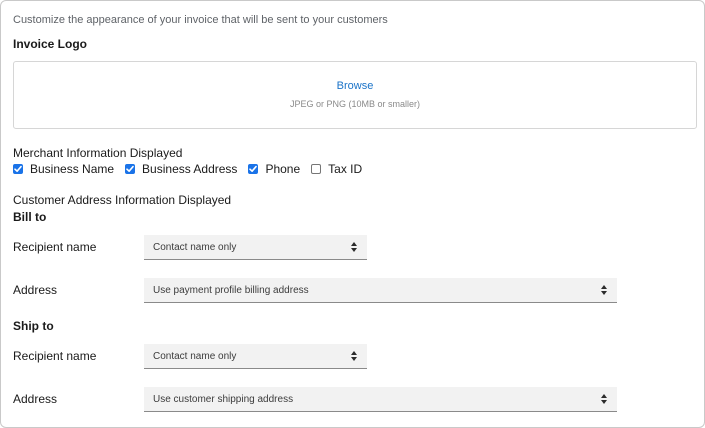 The width and height of the screenshot is (705, 428). Describe the element at coordinates (283, 169) in the screenshot. I see `phone-label: Phone` at that location.